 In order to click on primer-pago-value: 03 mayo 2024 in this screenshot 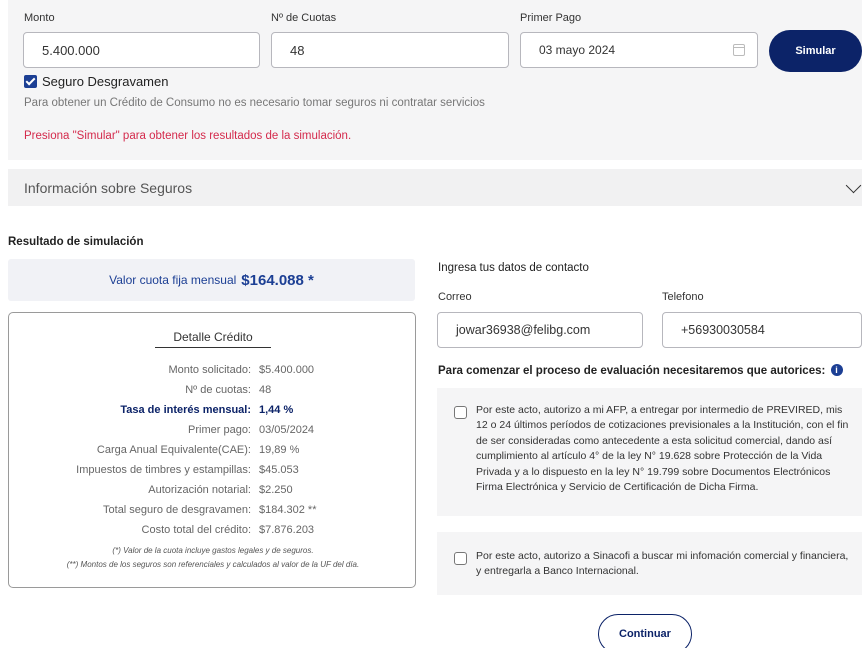, I will do `click(577, 50)`.